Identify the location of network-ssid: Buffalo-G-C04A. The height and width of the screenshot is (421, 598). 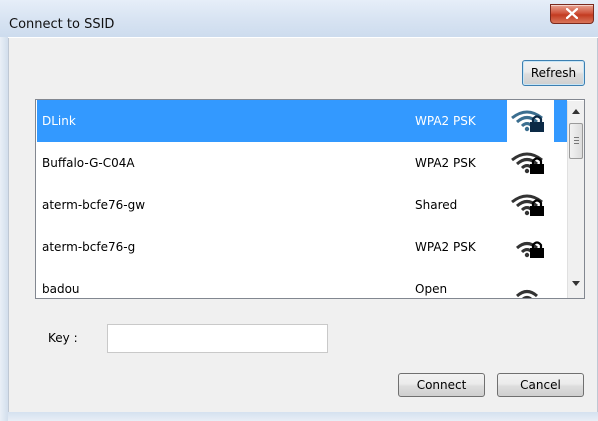
(88, 163).